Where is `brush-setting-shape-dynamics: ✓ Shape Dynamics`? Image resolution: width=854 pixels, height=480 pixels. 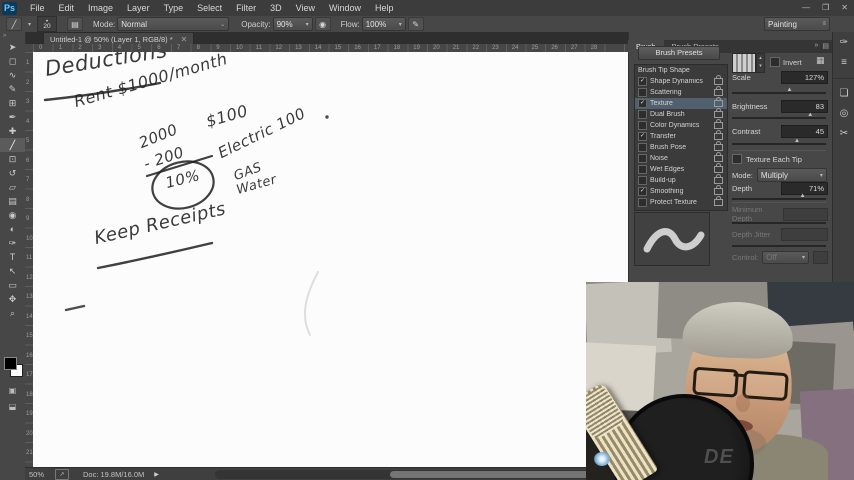
brush-setting-shape-dynamics: ✓ Shape Dynamics is located at coordinates (681, 81).